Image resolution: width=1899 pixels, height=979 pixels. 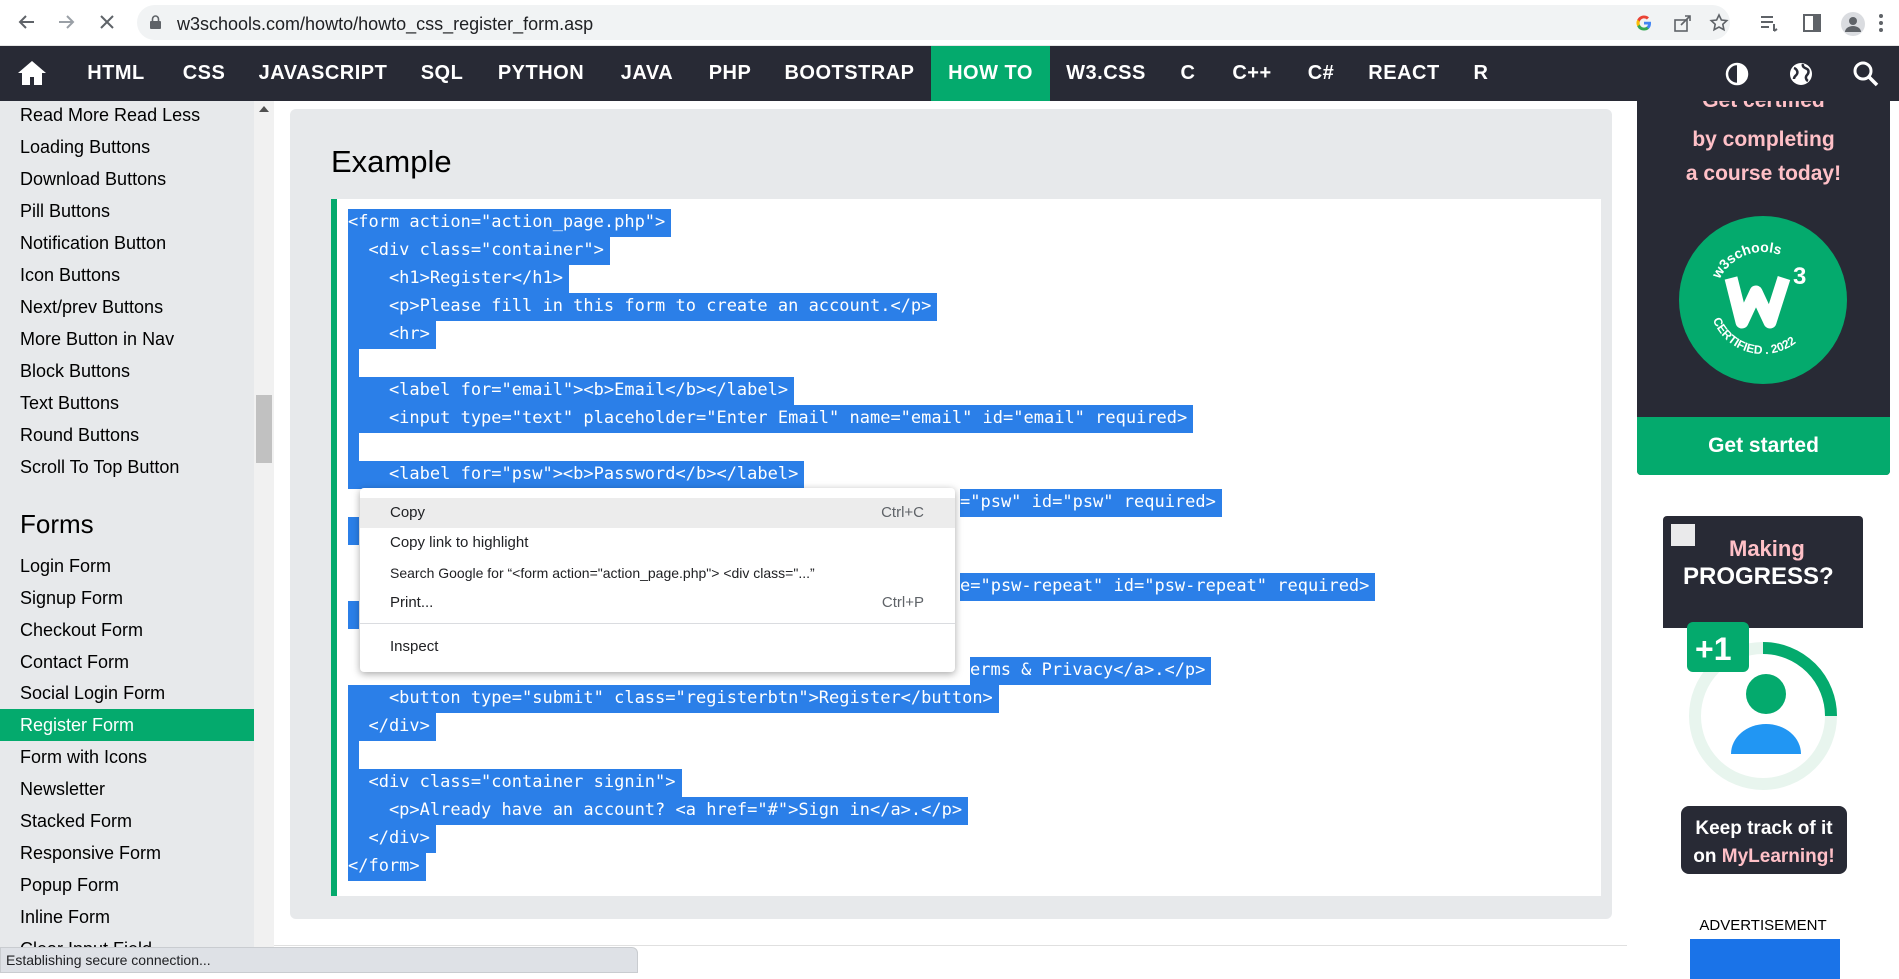 What do you see at coordinates (127, 821) in the screenshot?
I see `sidebar-link: Stacked Form` at bounding box center [127, 821].